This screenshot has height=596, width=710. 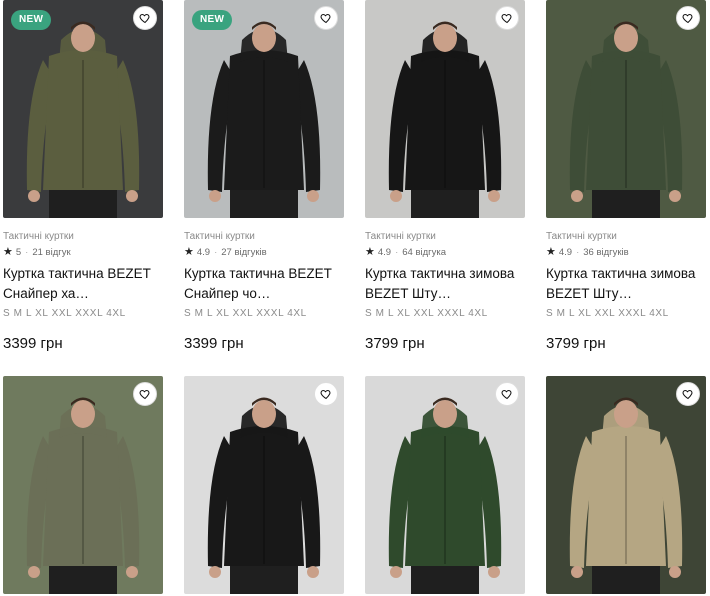 I want to click on rating-value: 4.9, so click(x=384, y=252).